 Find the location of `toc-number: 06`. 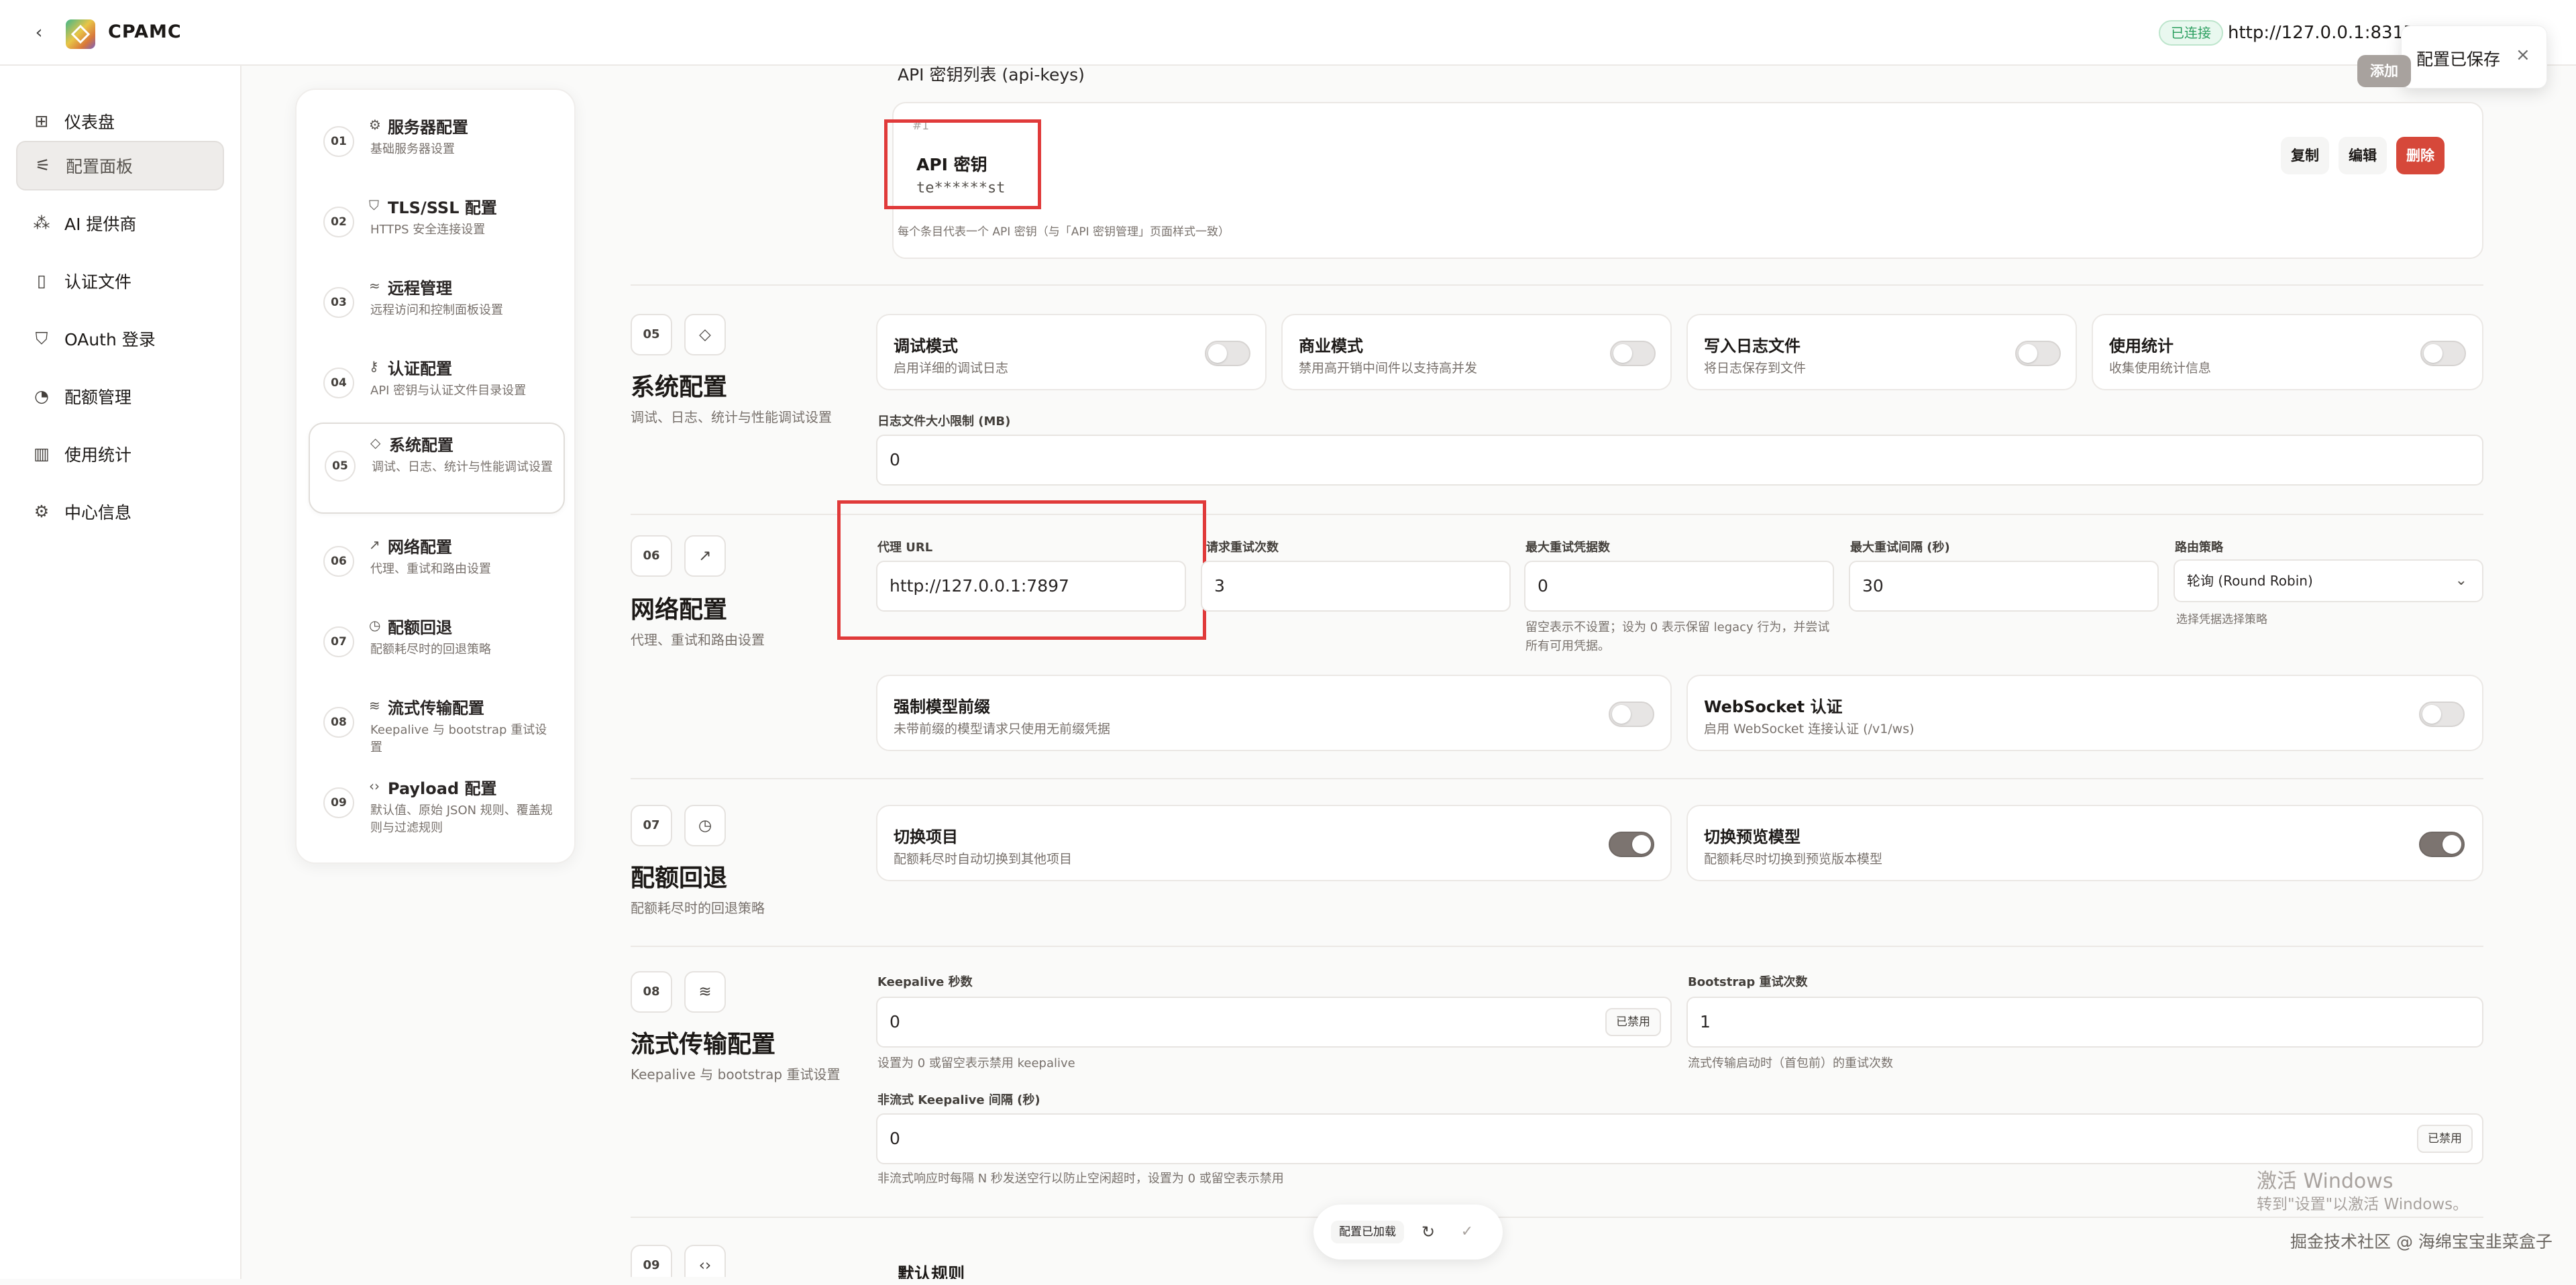

toc-number: 06 is located at coordinates (338, 561).